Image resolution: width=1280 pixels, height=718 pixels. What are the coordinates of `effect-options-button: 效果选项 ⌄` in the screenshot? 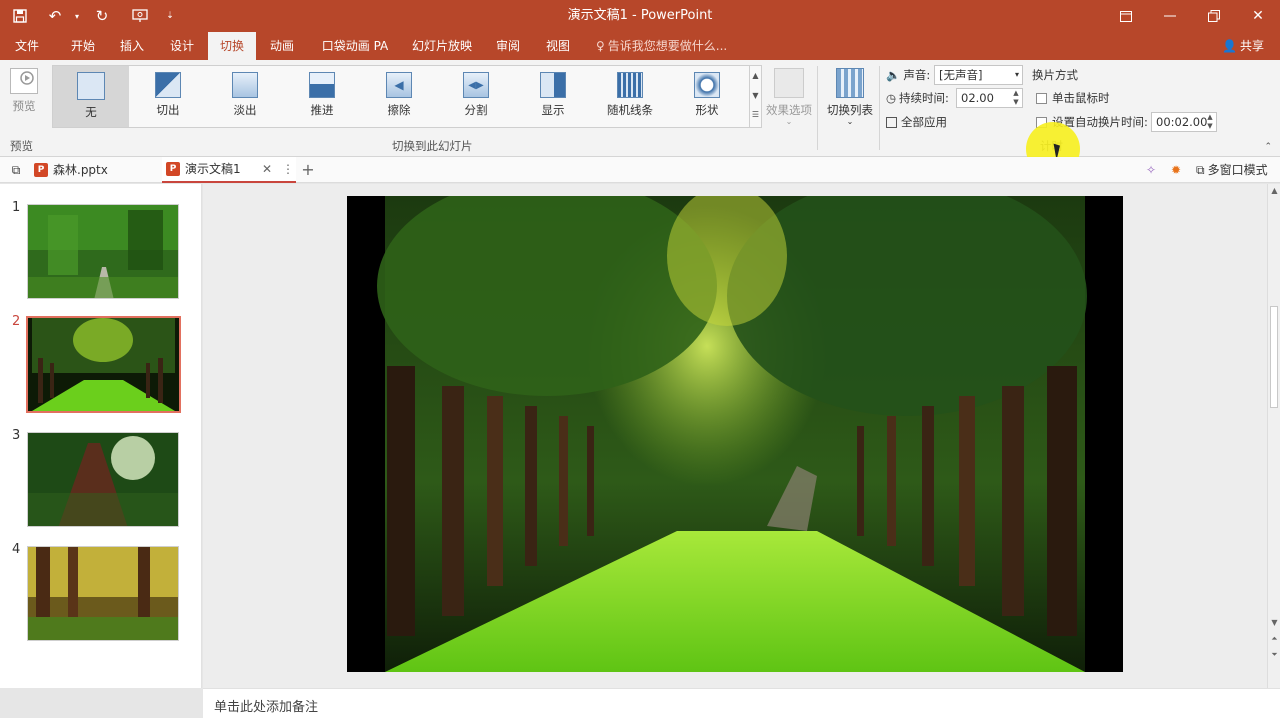 It's located at (789, 96).